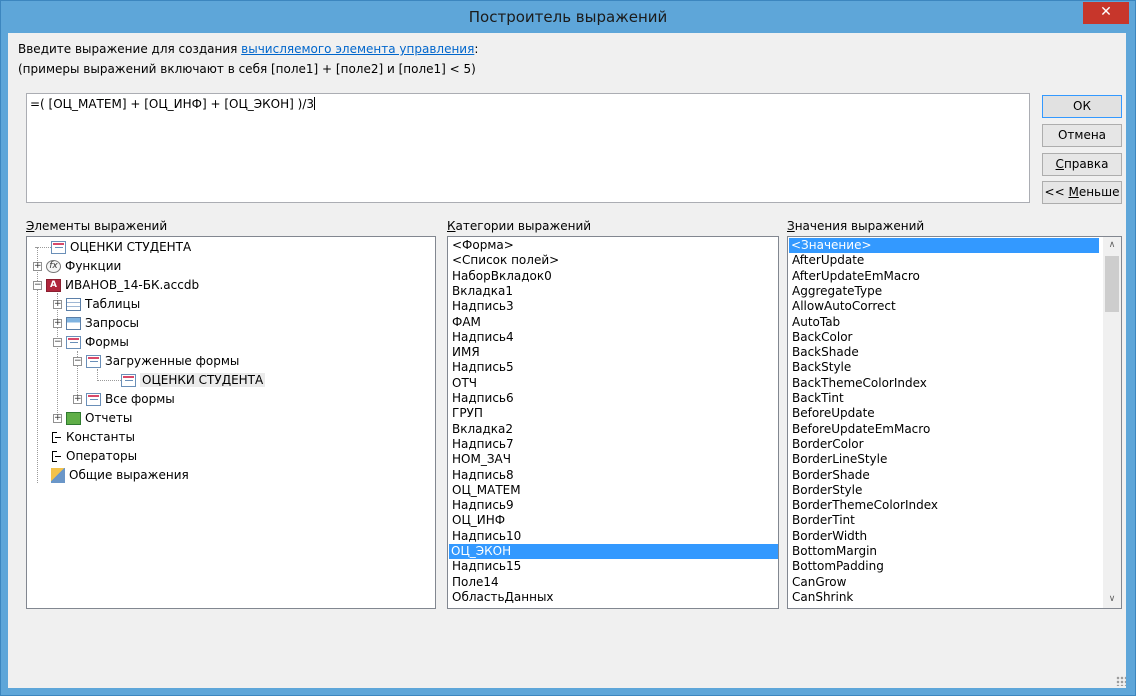 Image resolution: width=1136 pixels, height=696 pixels. I want to click on category-list-item: Надпись8, so click(482, 475).